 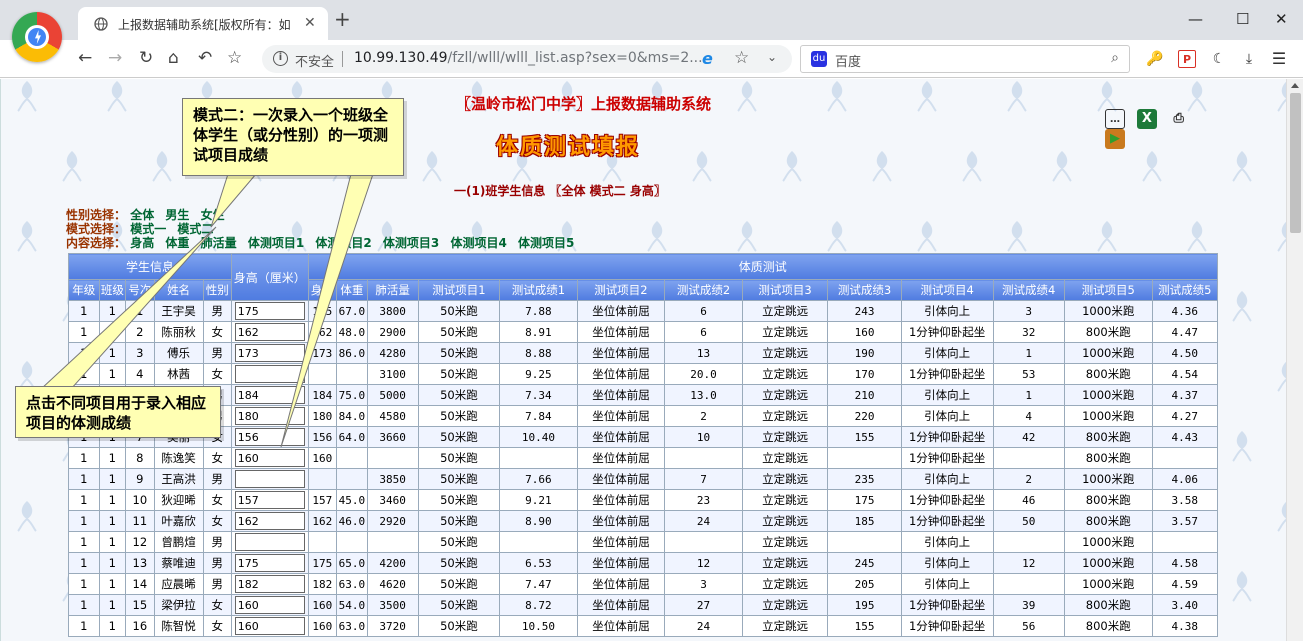 I want to click on favorite-star-icon: ☆, so click(x=741, y=58).